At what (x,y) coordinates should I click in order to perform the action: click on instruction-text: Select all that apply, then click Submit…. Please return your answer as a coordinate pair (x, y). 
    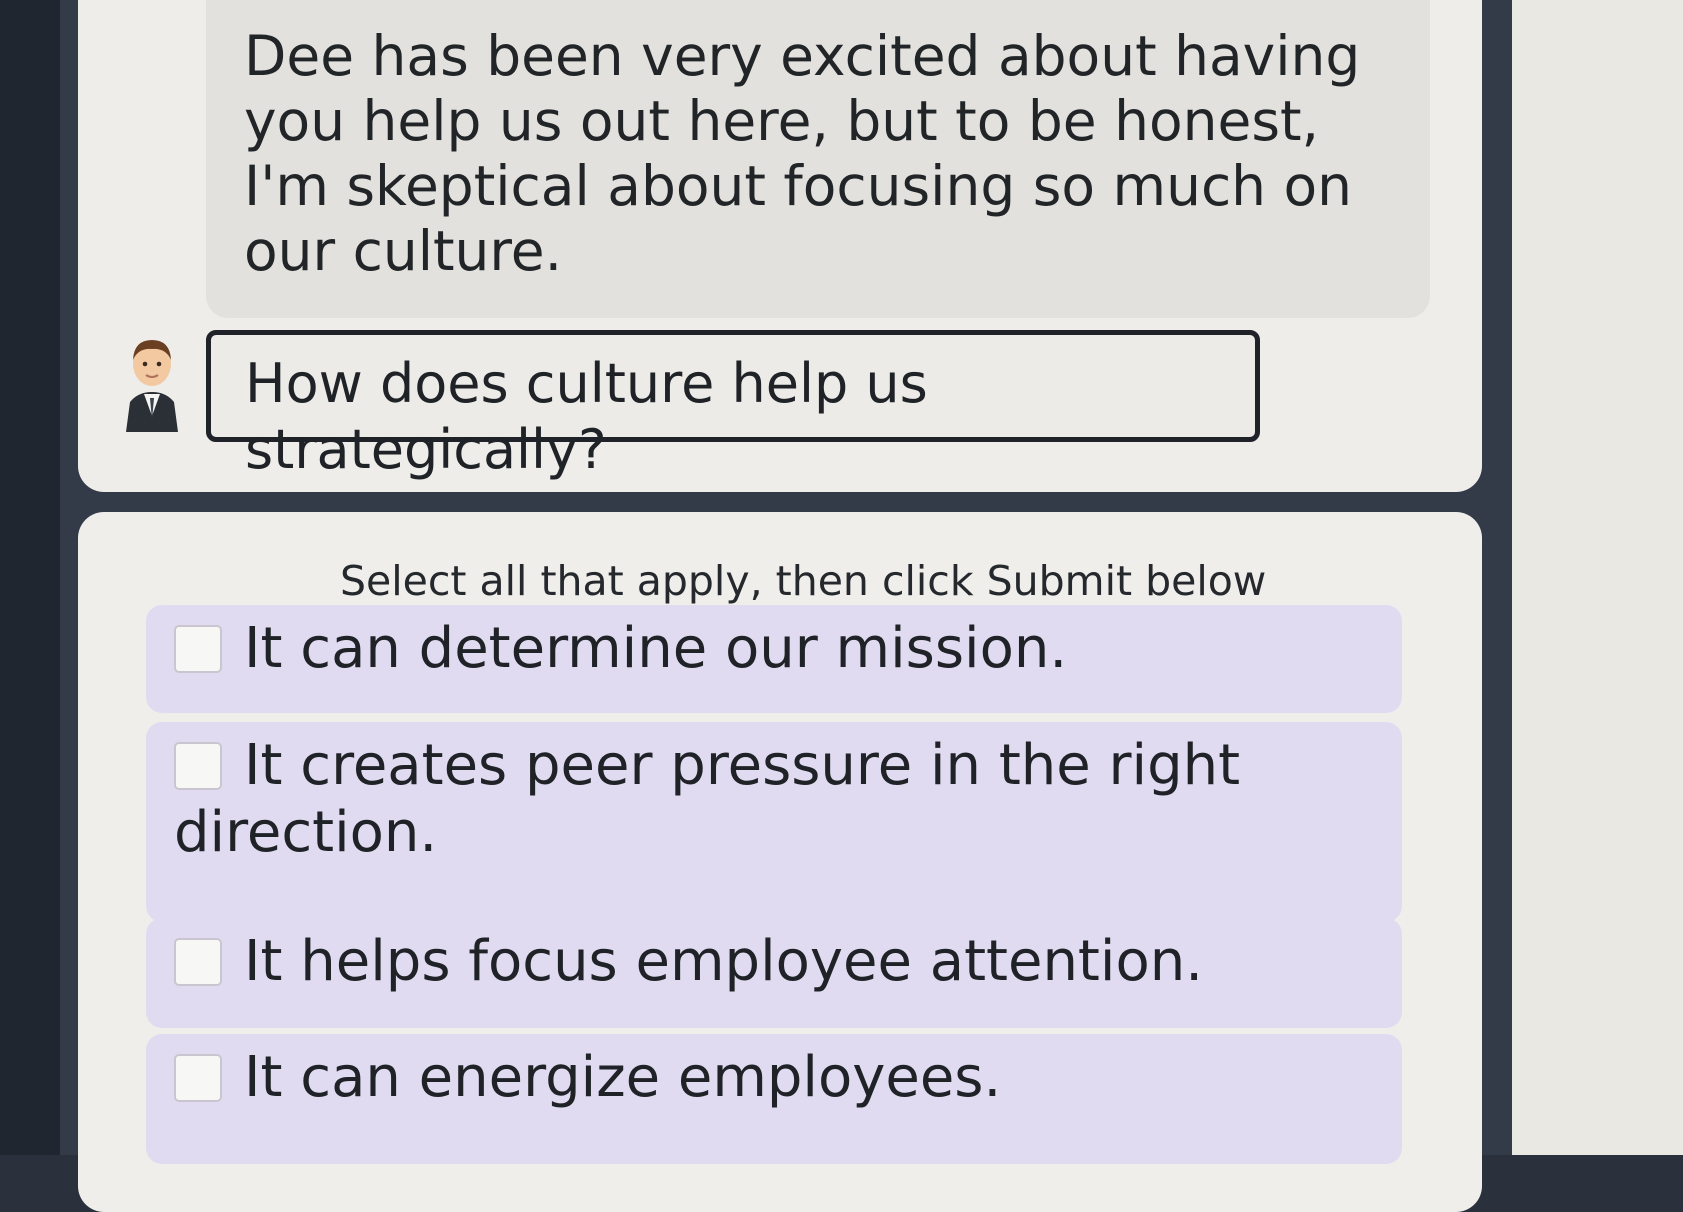
    Looking at the image, I should click on (803, 581).